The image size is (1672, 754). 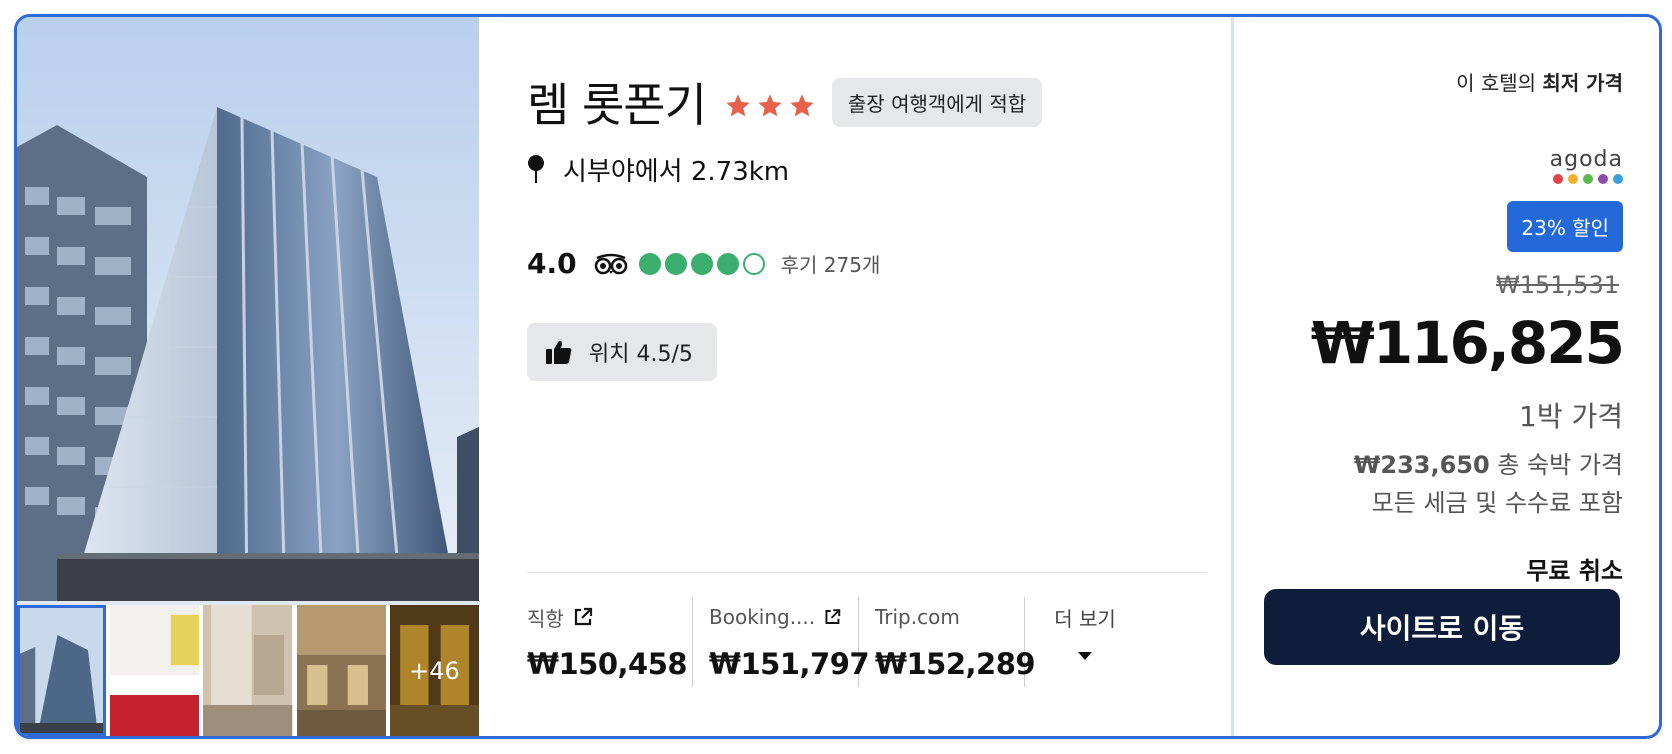 What do you see at coordinates (917, 617) in the screenshot?
I see `offer-name: Trip.com` at bounding box center [917, 617].